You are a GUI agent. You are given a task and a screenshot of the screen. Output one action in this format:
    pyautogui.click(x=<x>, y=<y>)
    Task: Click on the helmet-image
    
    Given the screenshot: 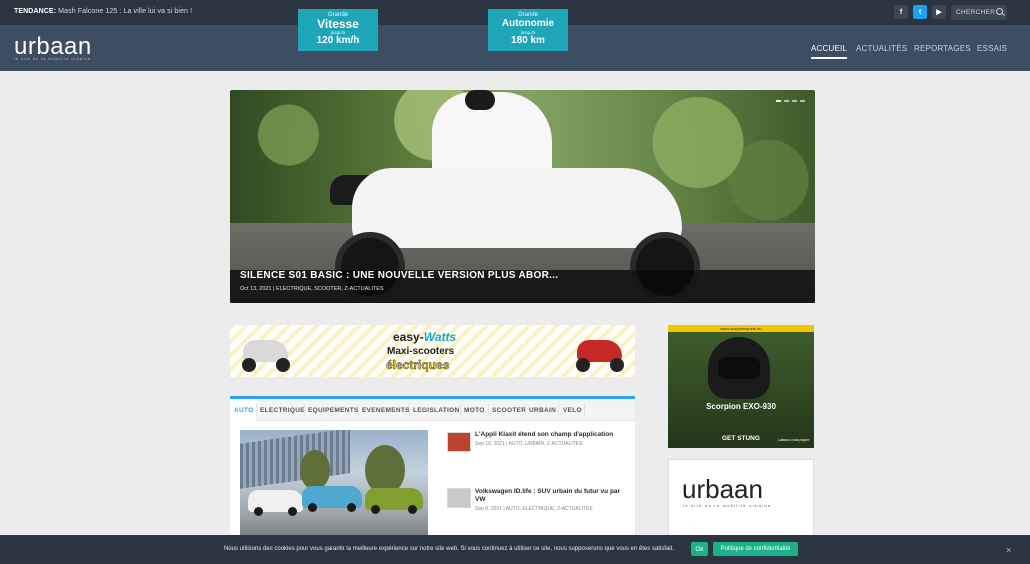 What is the action you would take?
    pyautogui.click(x=739, y=368)
    